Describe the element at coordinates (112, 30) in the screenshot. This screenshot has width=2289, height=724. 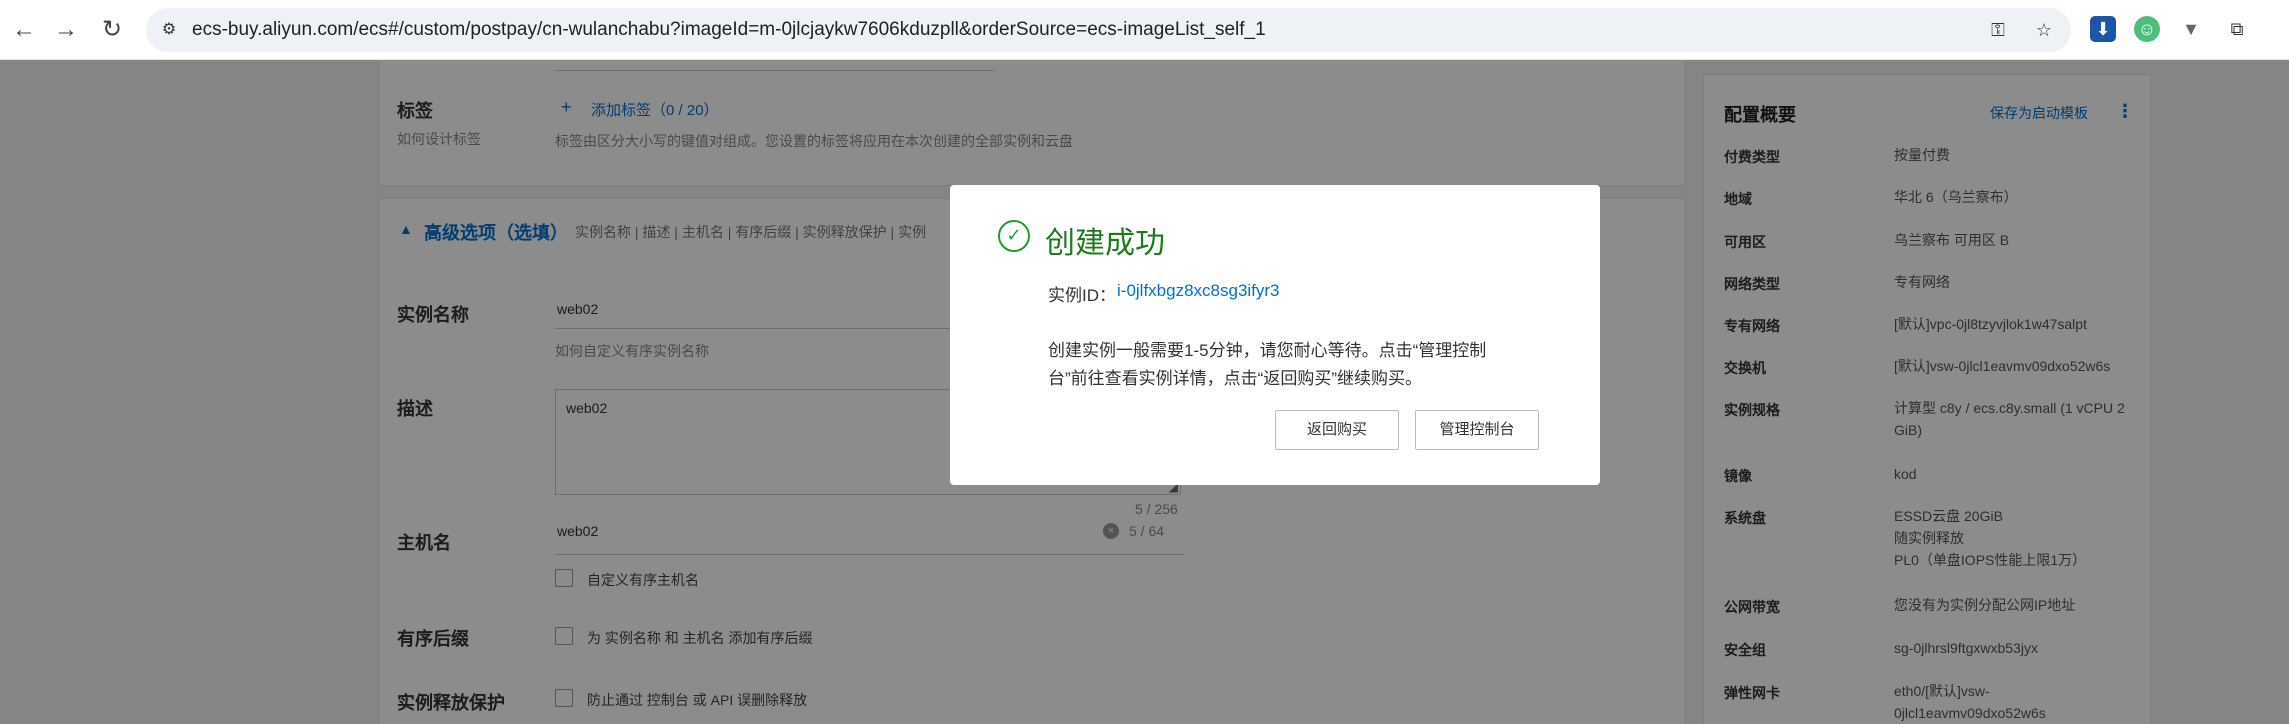
I see `reload-icon: ↻` at that location.